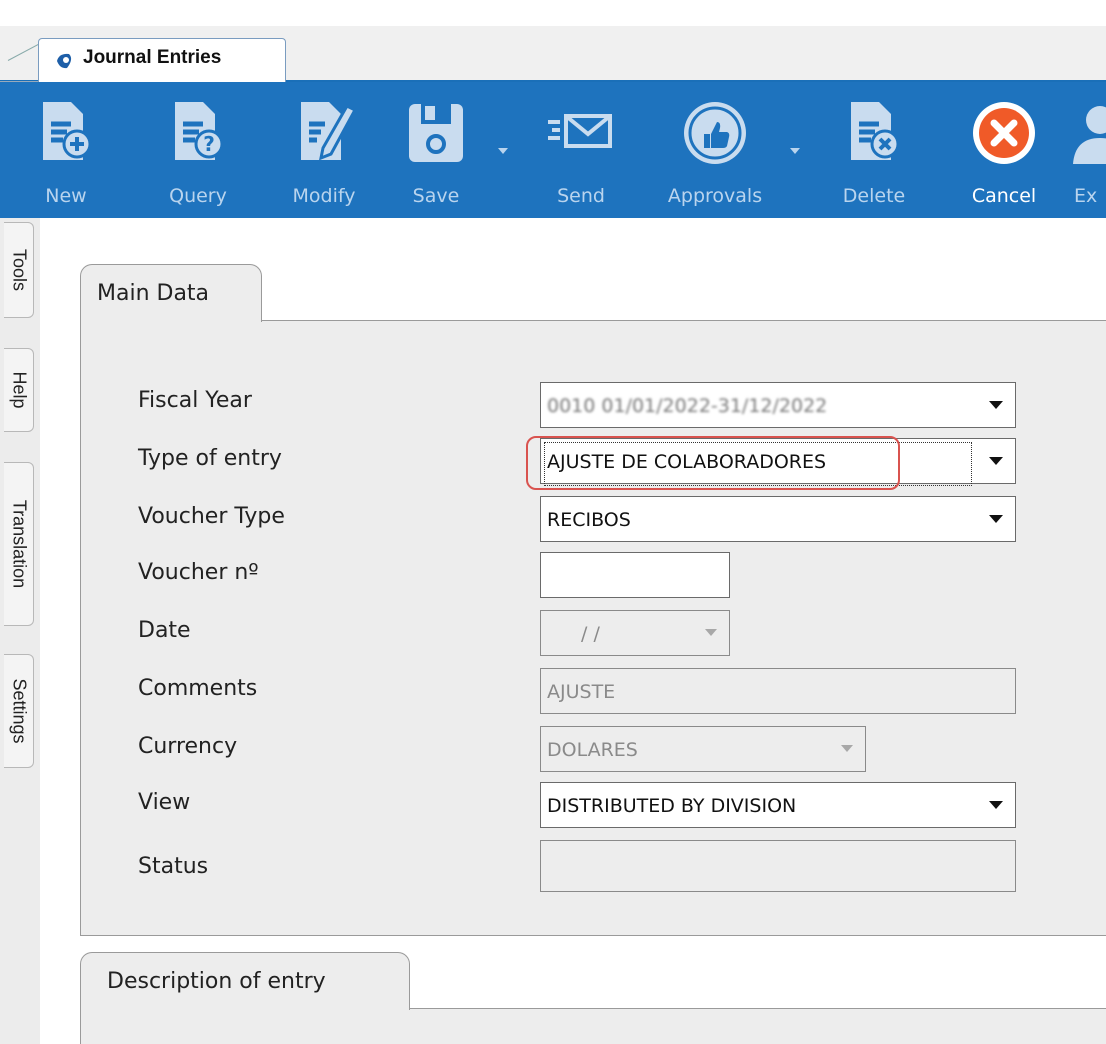  I want to click on approvals-dropdown-icon, so click(795, 151).